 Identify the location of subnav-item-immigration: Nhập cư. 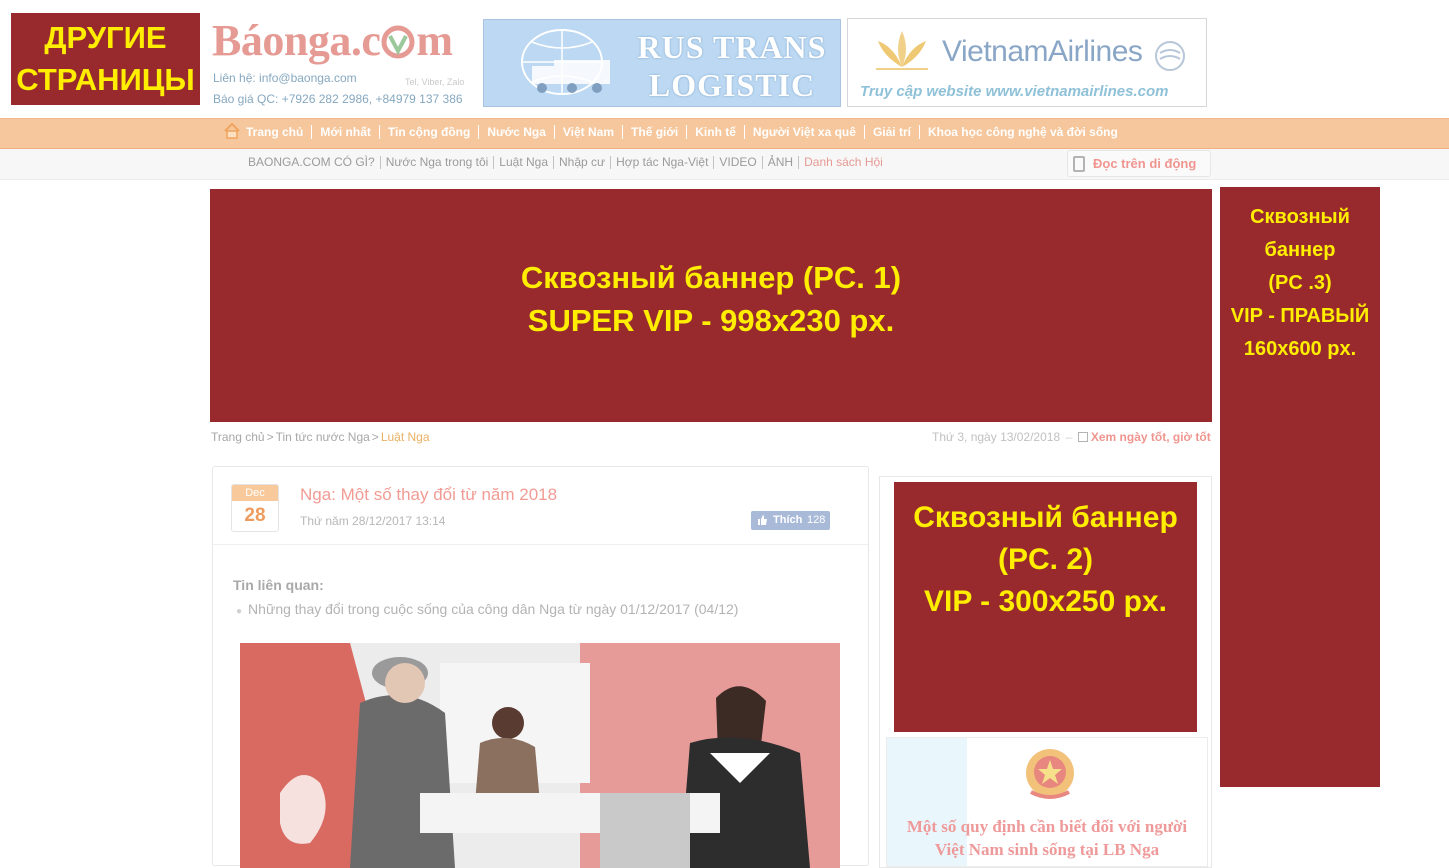
(583, 162).